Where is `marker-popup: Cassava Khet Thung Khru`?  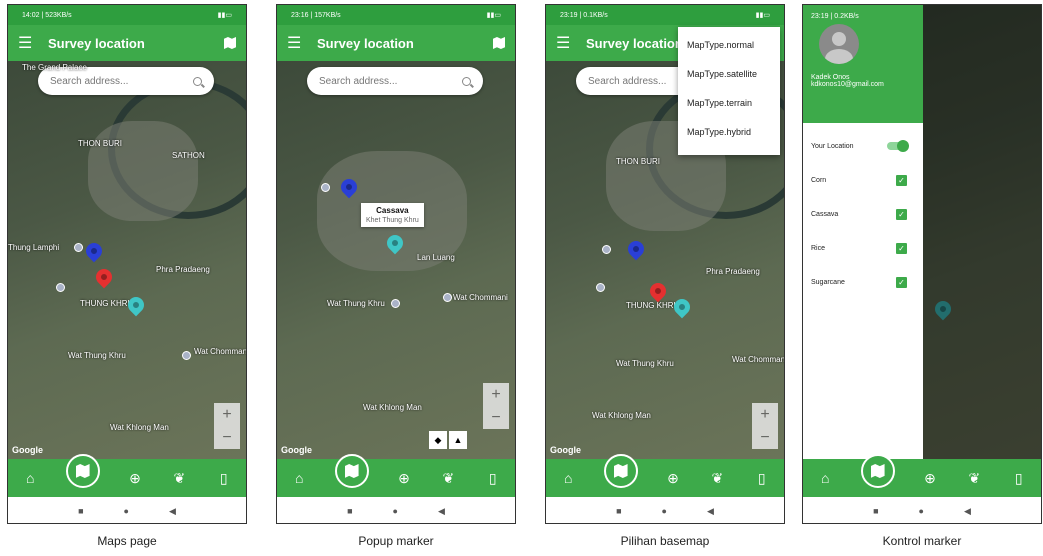 marker-popup: Cassava Khet Thung Khru is located at coordinates (392, 215).